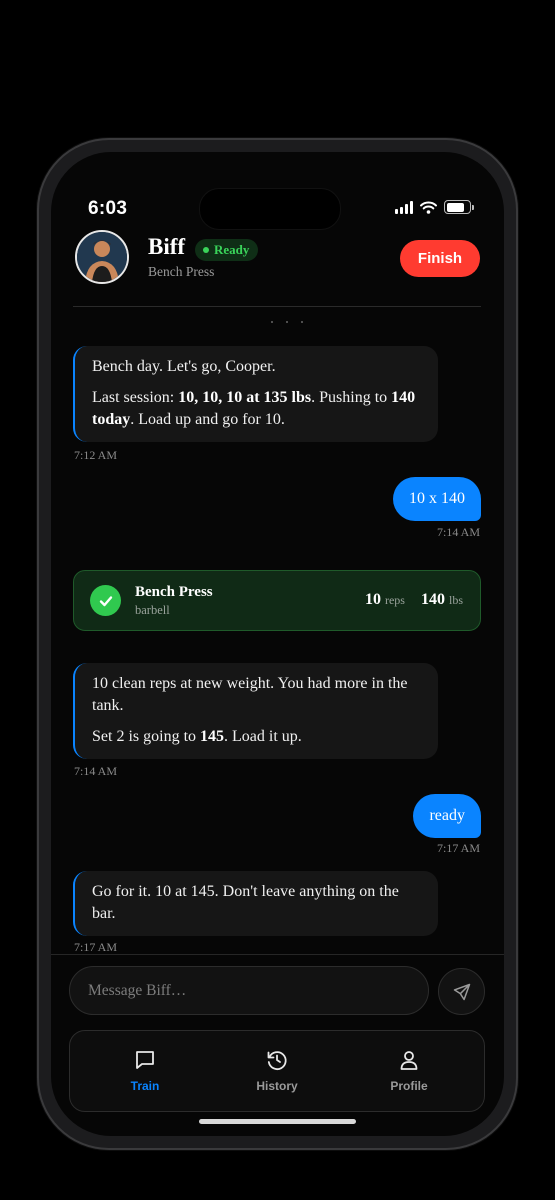  Describe the element at coordinates (394, 600) in the screenshot. I see `reps-unit: reps` at that location.